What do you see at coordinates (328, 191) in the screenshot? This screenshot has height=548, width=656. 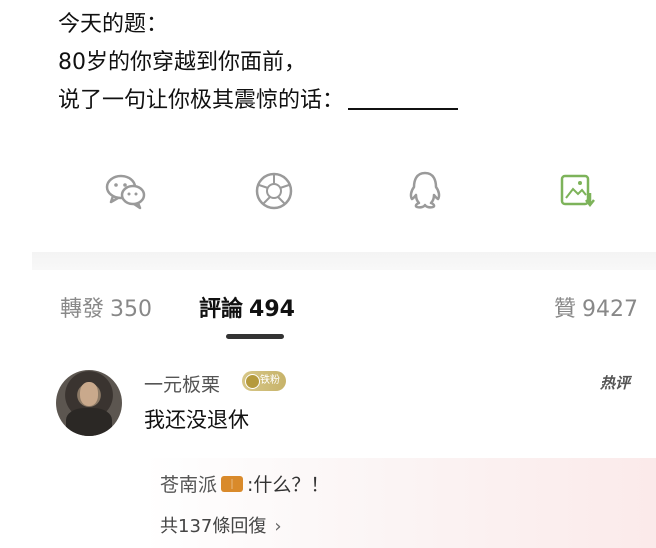 I see `share-row` at bounding box center [328, 191].